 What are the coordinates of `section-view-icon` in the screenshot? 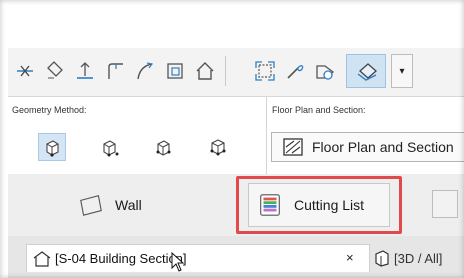 It's located at (42, 258).